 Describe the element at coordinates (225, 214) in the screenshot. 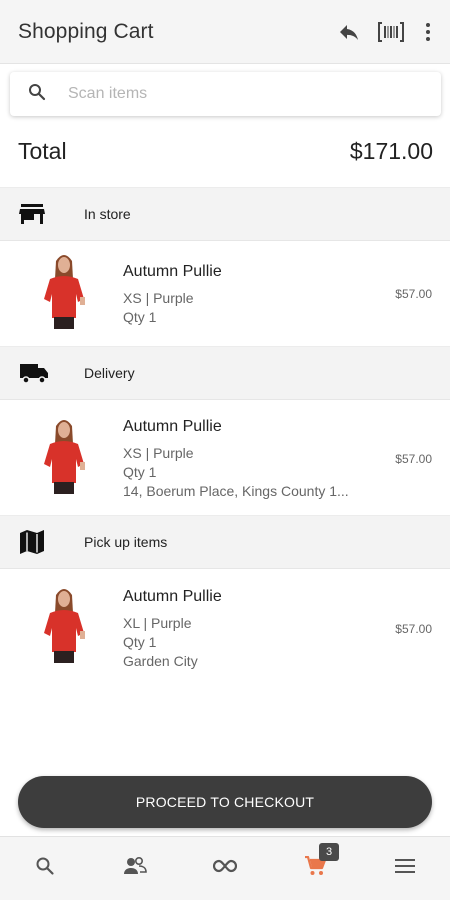

I see `section-in-store: In store` at that location.